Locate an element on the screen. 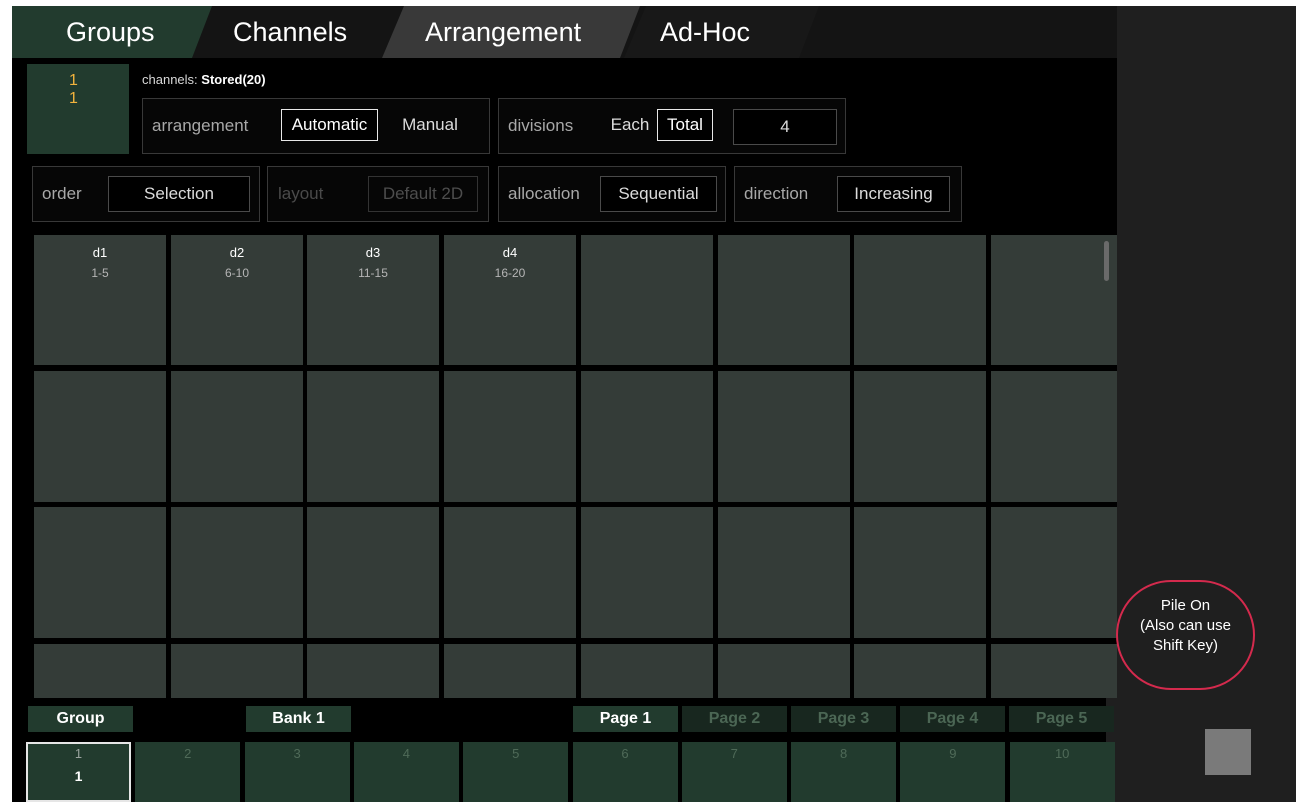 The height and width of the screenshot is (802, 1296). channels-info-value: Stored(20) is located at coordinates (233, 79).